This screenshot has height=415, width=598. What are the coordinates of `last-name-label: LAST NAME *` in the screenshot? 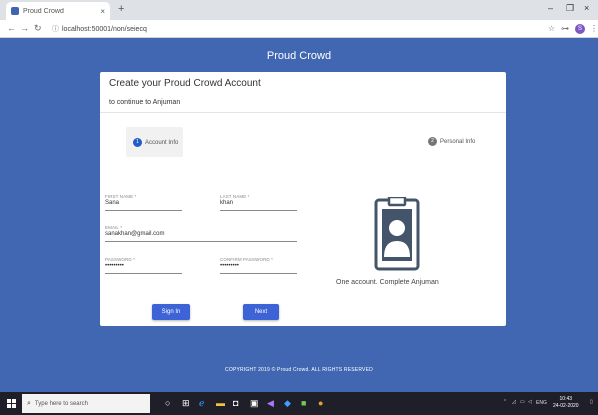 It's located at (235, 196).